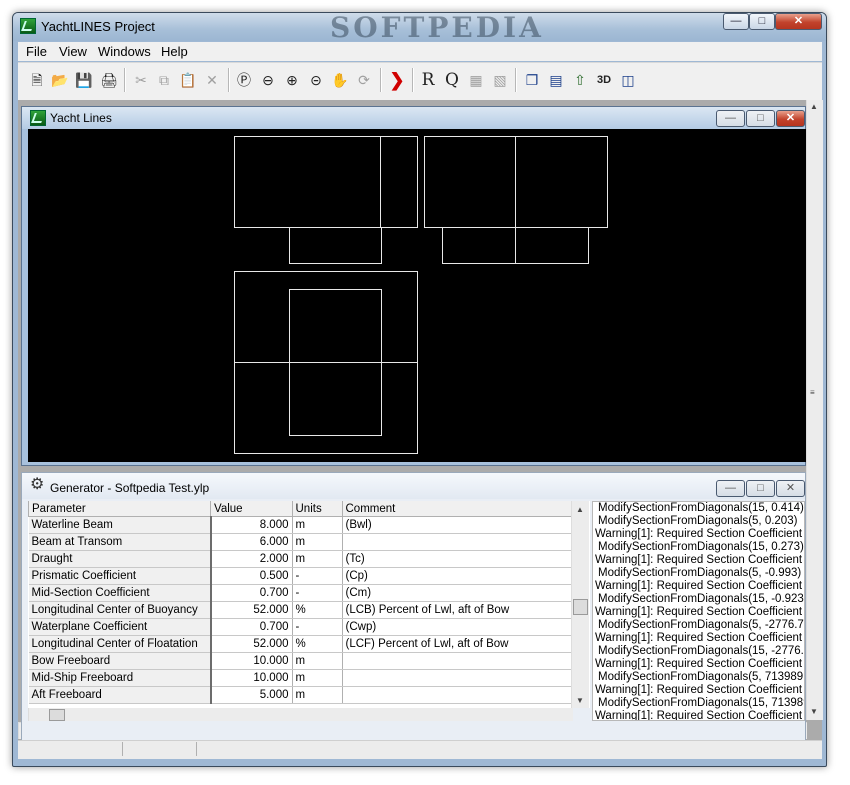 The image size is (850, 785). What do you see at coordinates (124, 51) in the screenshot?
I see `menu-windows: Windows` at bounding box center [124, 51].